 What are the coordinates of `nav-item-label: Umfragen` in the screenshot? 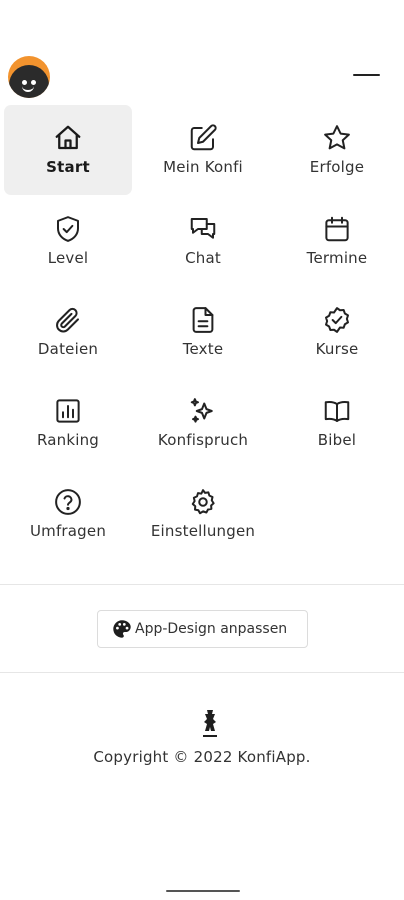 It's located at (68, 531).